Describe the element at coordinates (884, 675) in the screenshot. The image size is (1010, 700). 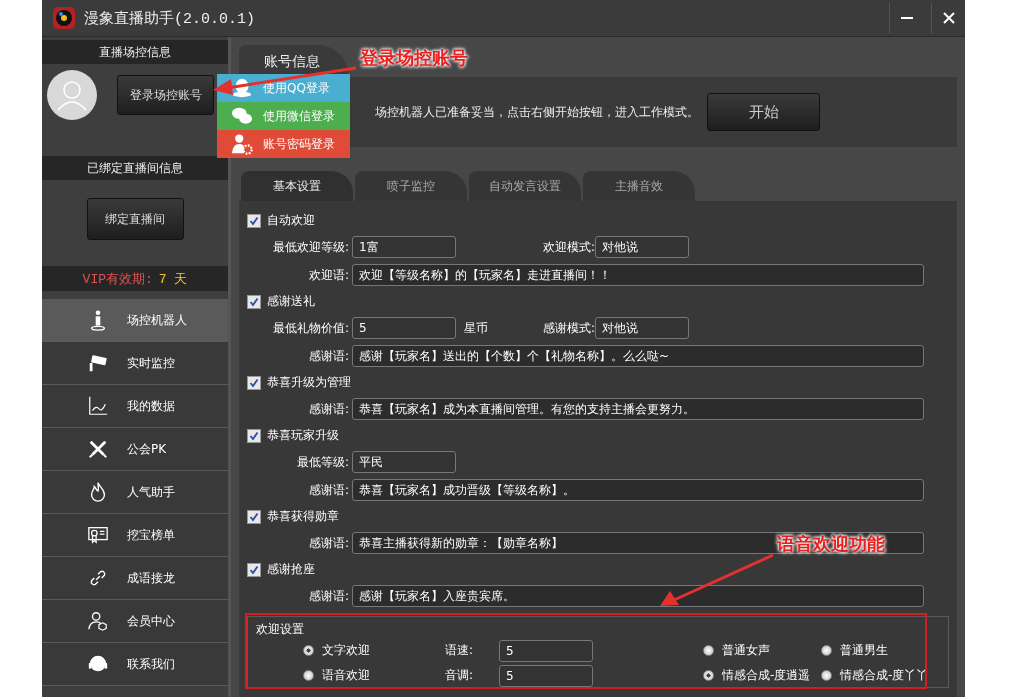
I see `radio-label: 情感合成-度丫丫` at that location.